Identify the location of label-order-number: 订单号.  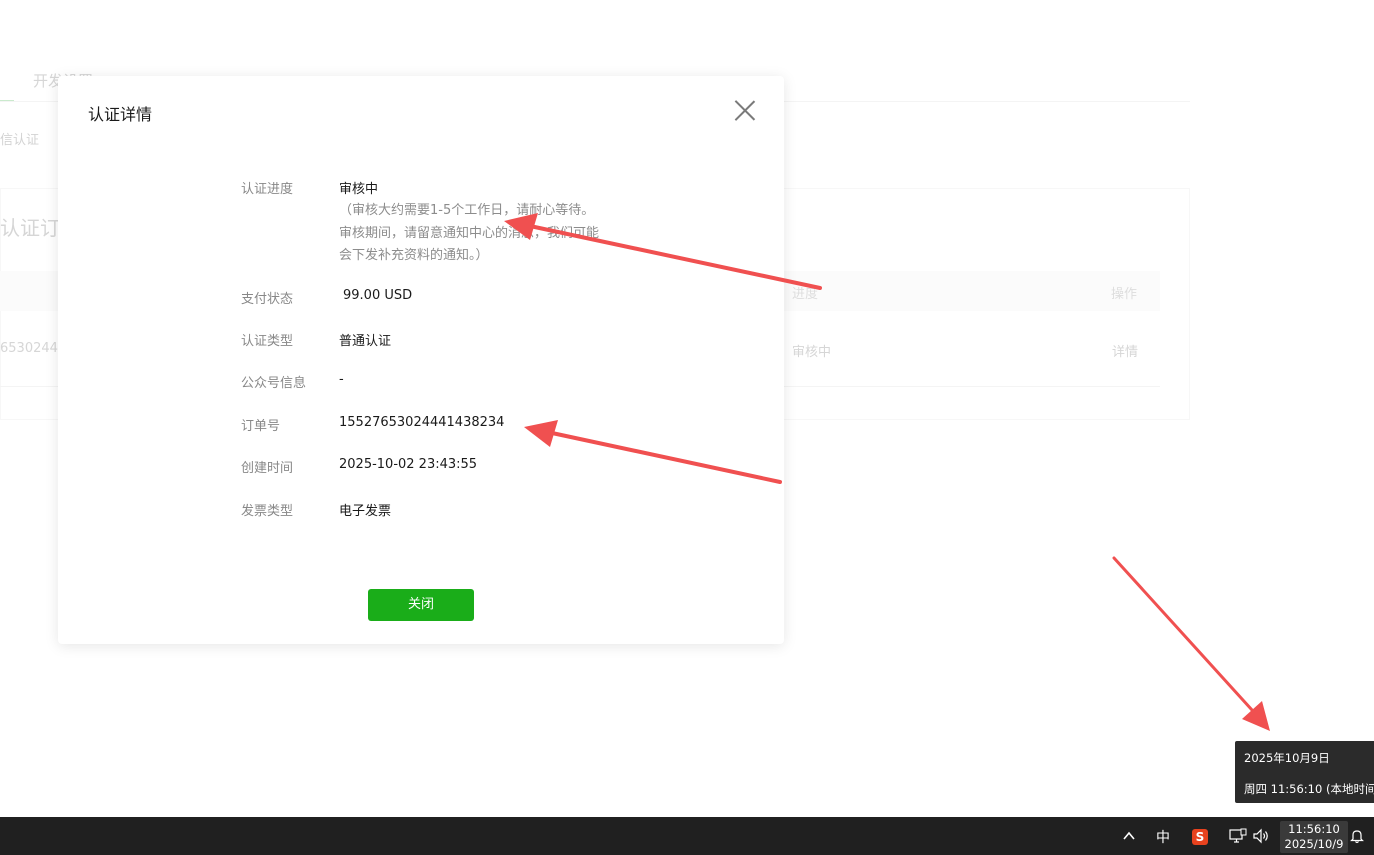
(261, 426).